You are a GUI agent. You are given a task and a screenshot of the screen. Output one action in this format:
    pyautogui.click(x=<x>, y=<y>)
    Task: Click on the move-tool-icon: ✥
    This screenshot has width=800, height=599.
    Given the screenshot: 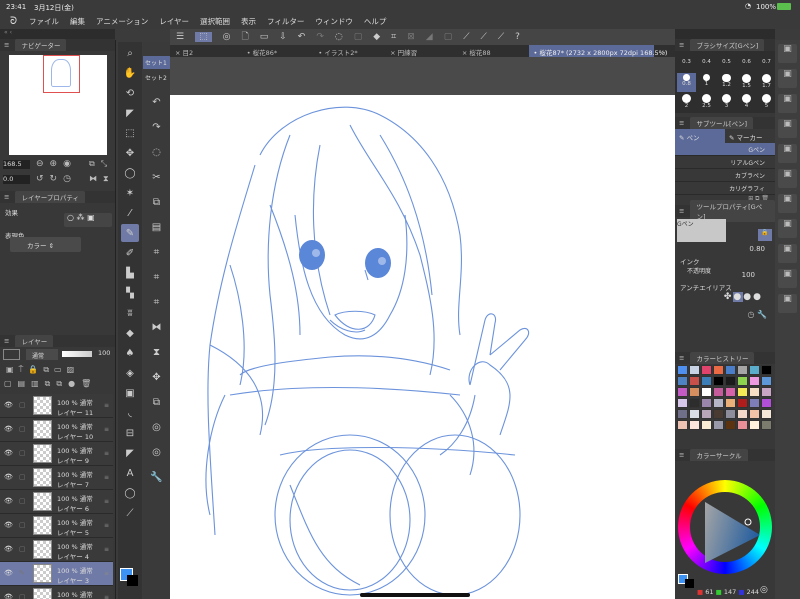 What is the action you would take?
    pyautogui.click(x=130, y=153)
    